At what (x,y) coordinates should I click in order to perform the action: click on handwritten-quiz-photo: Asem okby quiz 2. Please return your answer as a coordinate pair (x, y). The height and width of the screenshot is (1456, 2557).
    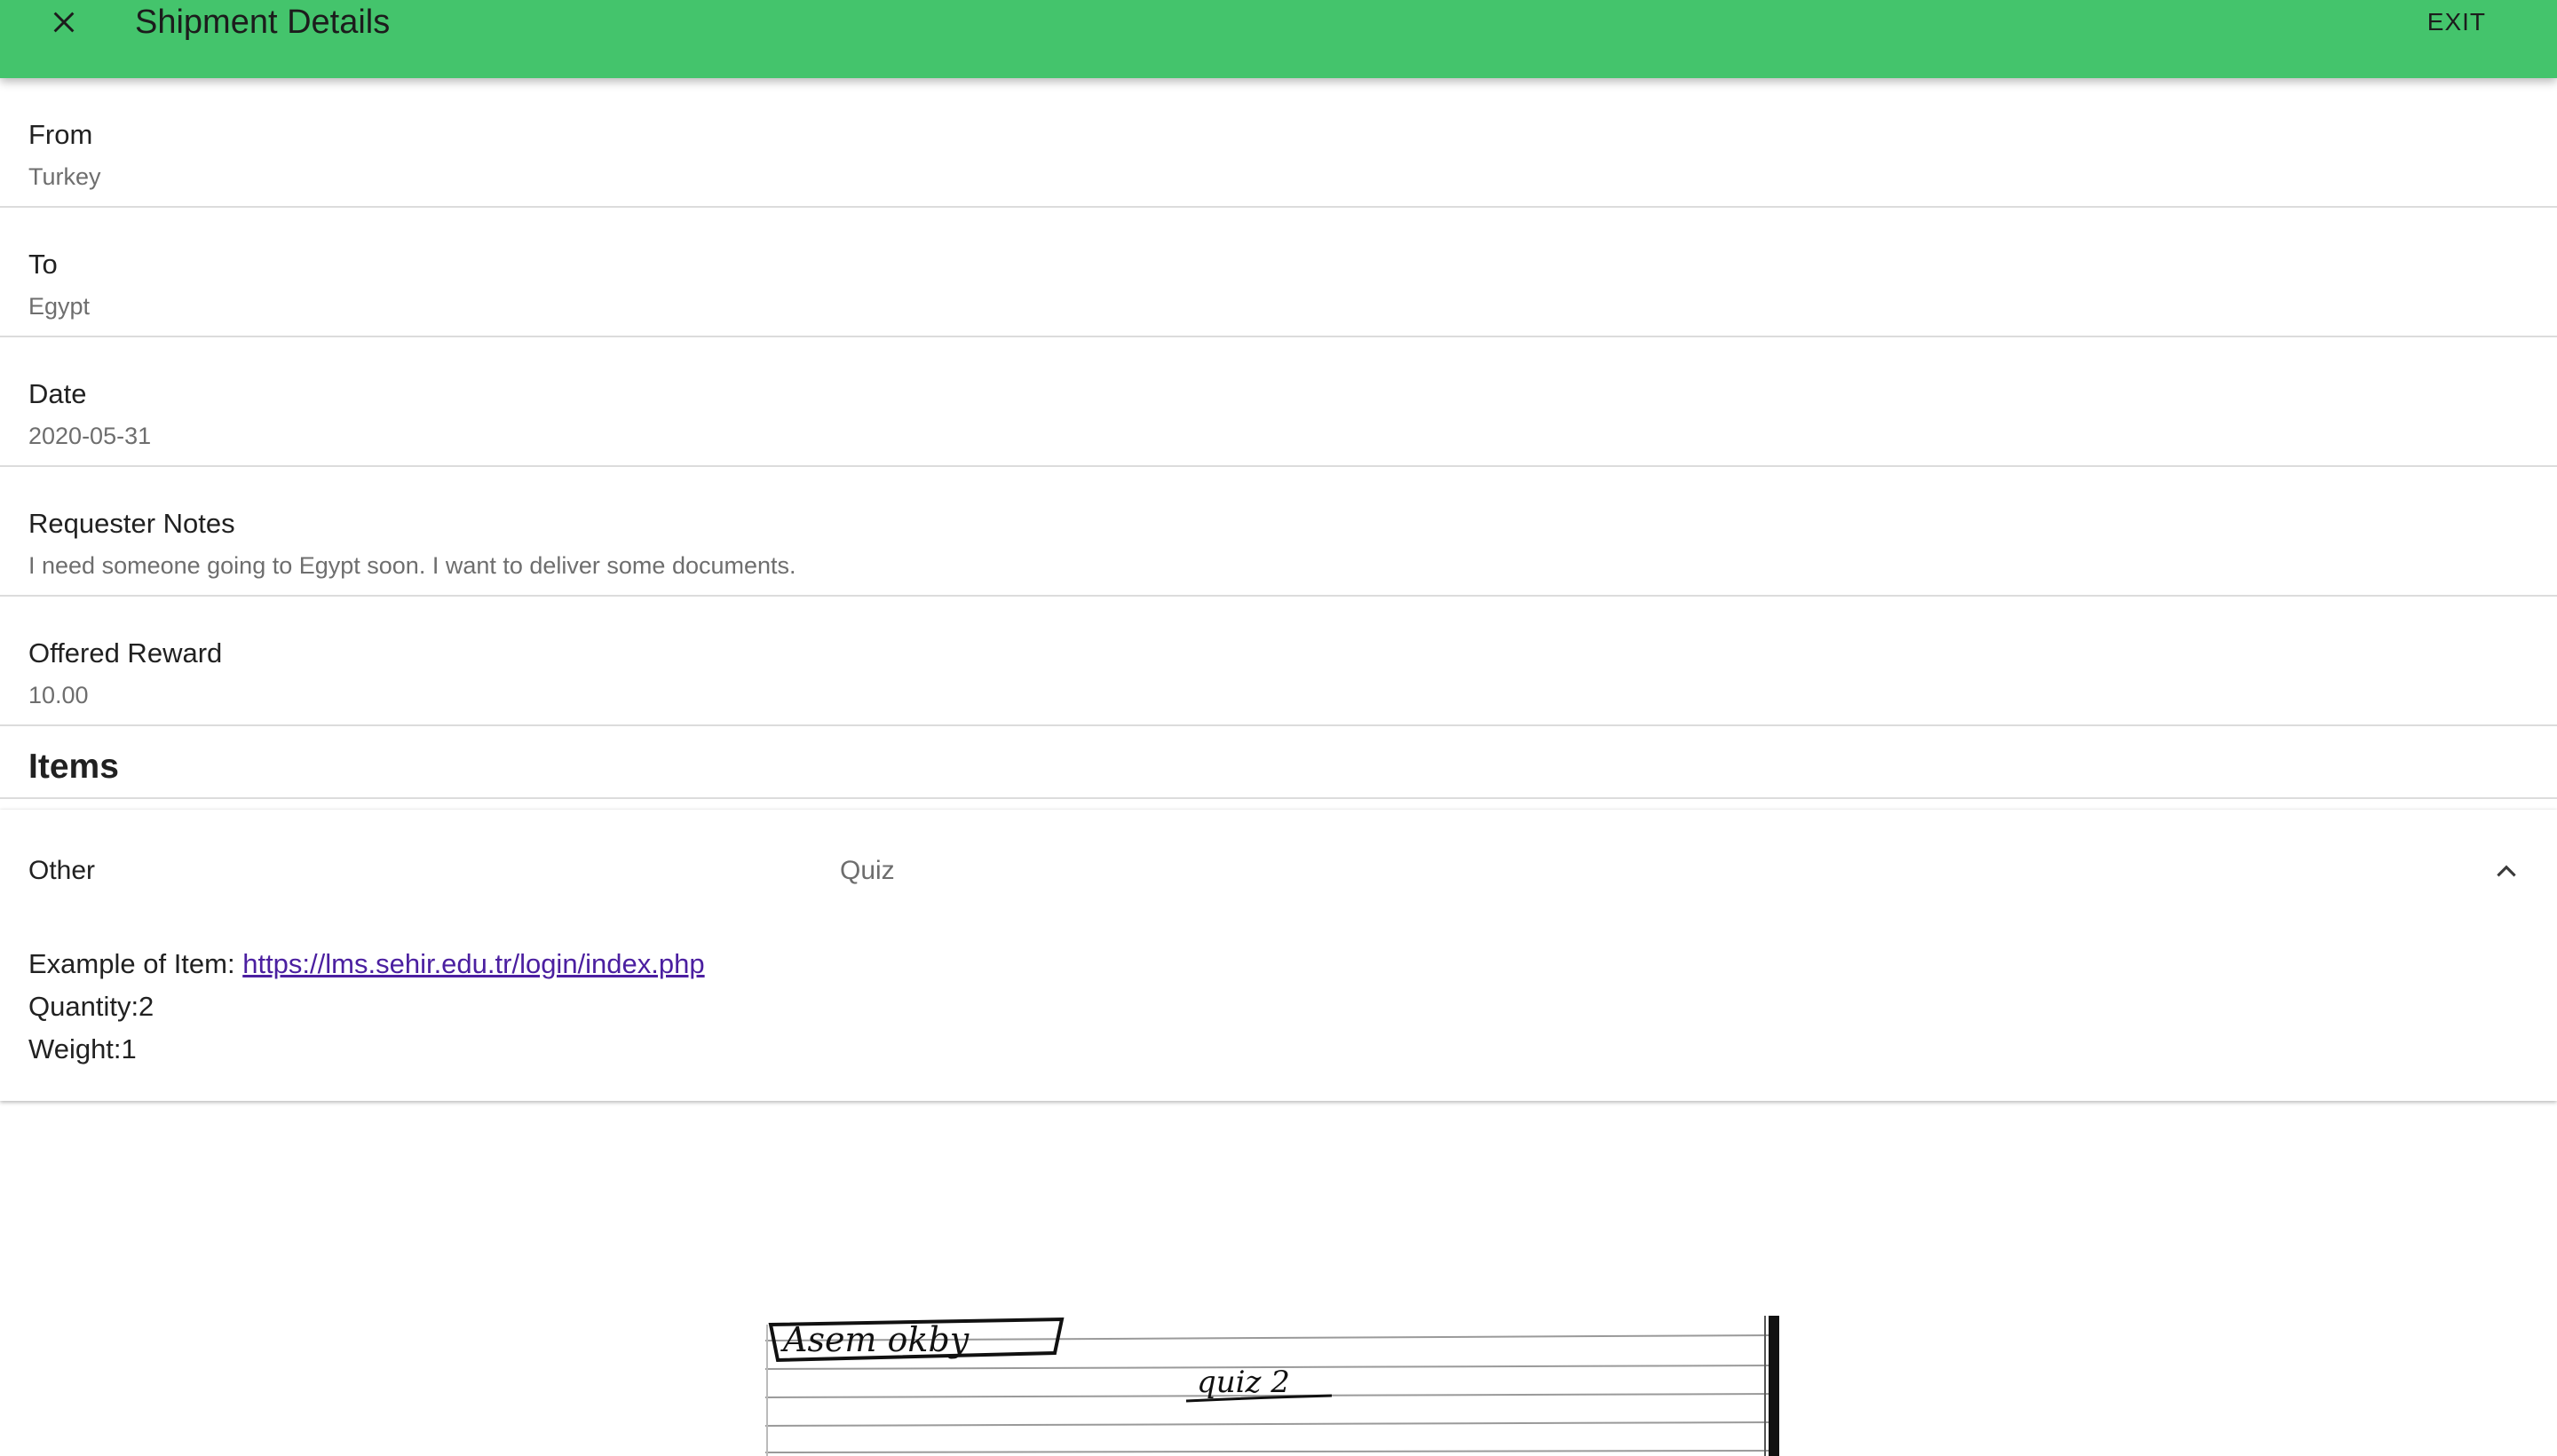
    Looking at the image, I should click on (1278, 1386).